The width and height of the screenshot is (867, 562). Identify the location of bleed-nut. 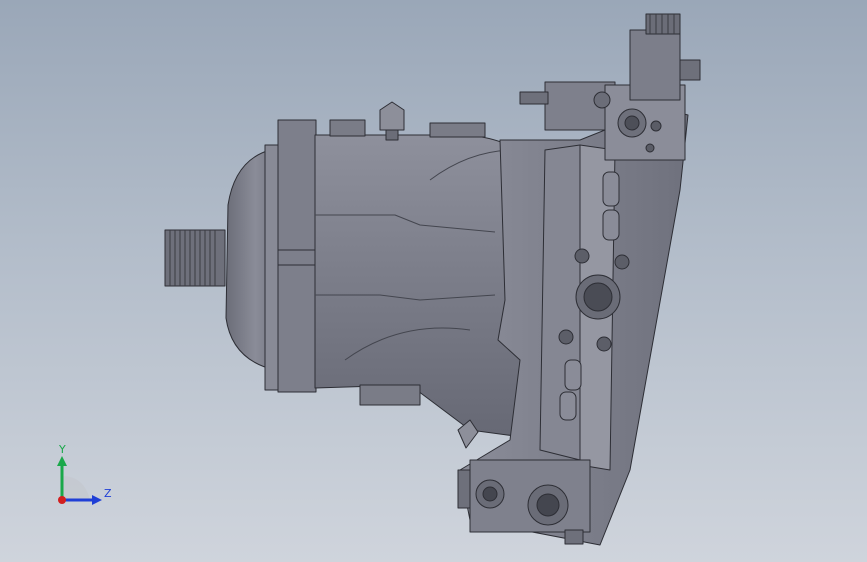
(392, 116).